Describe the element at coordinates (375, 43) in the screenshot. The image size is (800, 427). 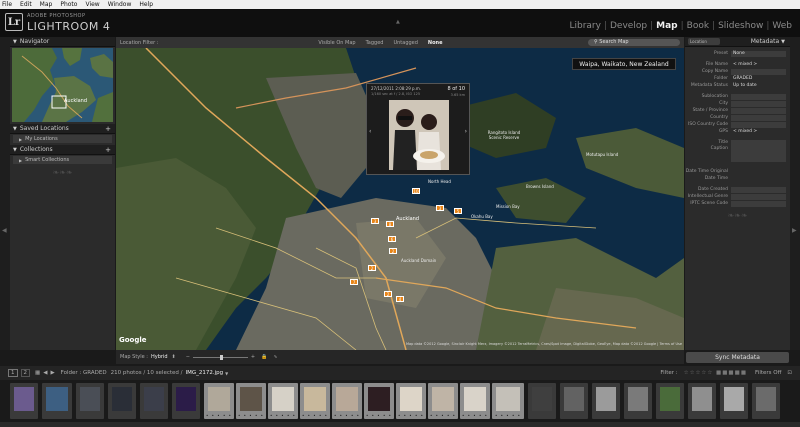
I see `filter-tagged: Tagged` at that location.